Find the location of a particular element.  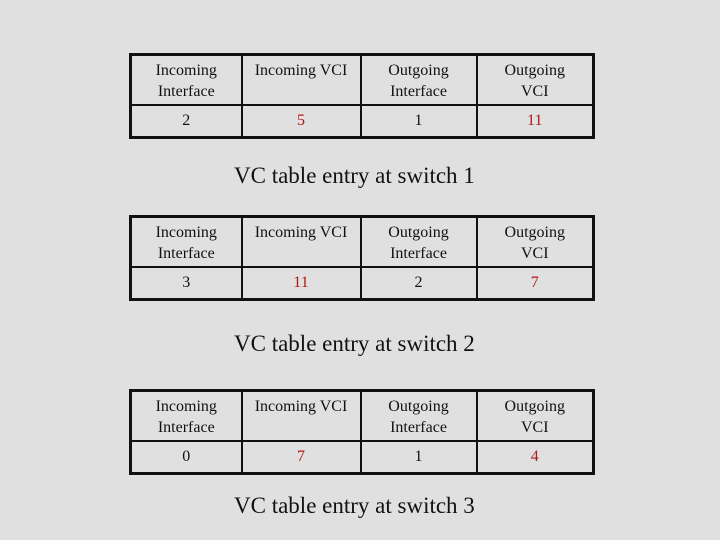

cell-incoming-vci: 5 is located at coordinates (301, 120).